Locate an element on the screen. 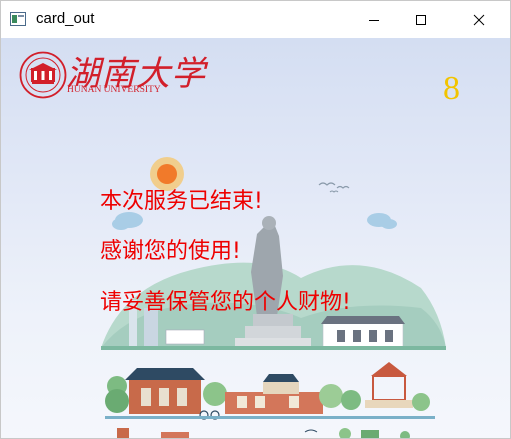 This screenshot has width=511, height=439. close-icon is located at coordinates (479, 19).